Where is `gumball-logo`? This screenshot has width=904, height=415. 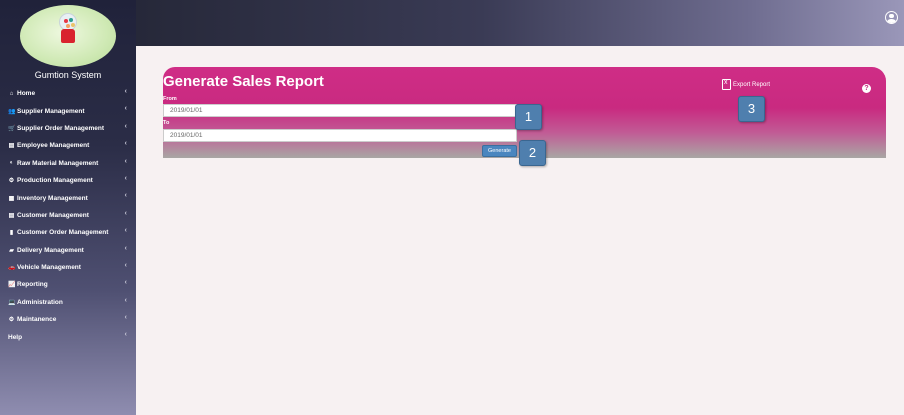 gumball-logo is located at coordinates (68, 36).